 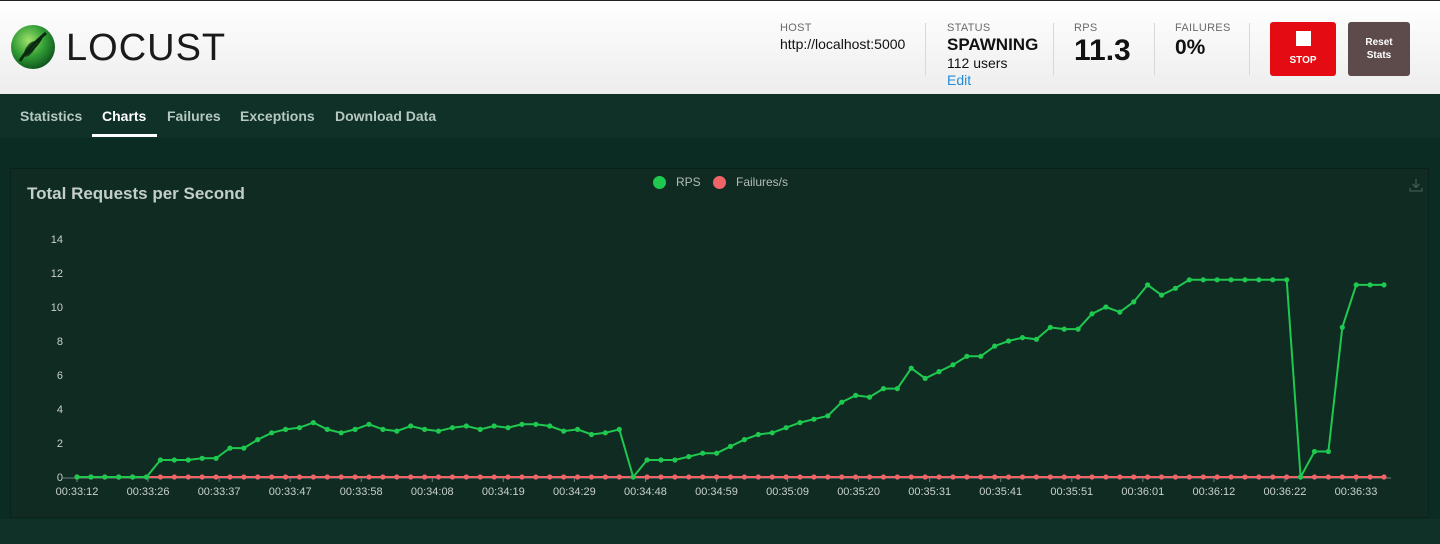 What do you see at coordinates (385, 116) in the screenshot?
I see `tab-download-data: Download Data` at bounding box center [385, 116].